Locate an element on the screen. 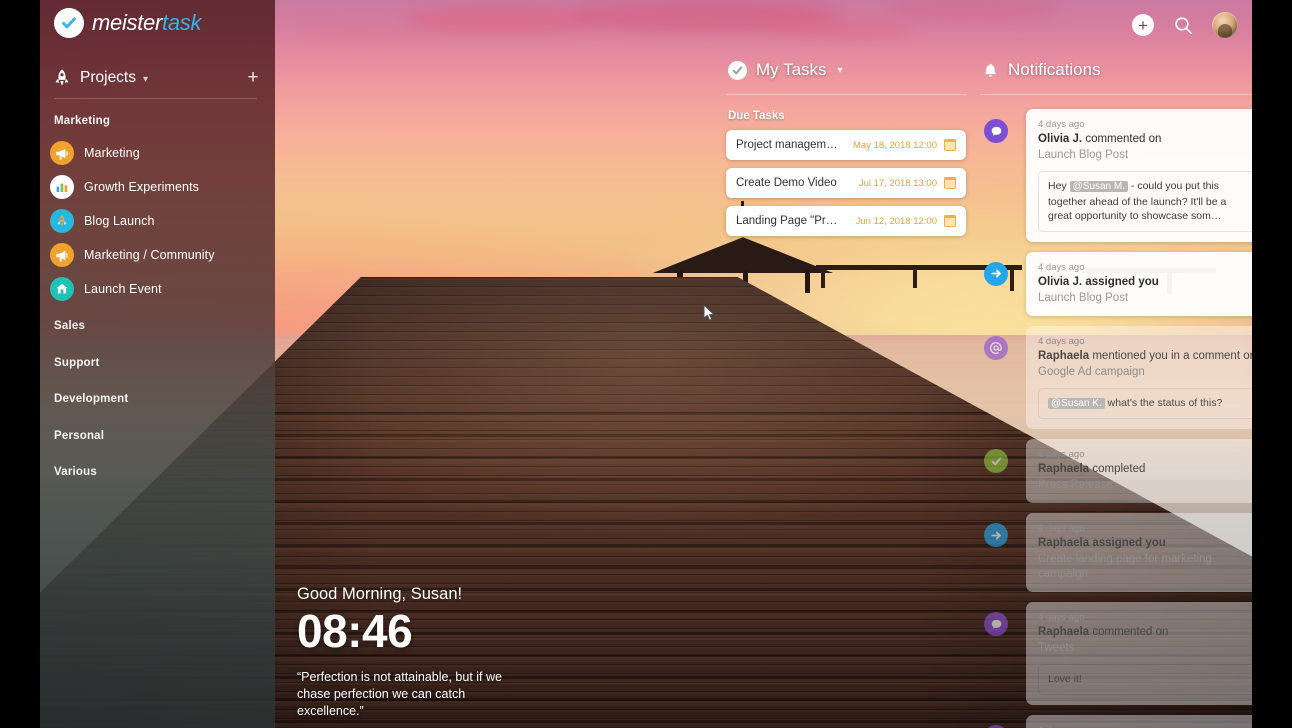 The image size is (1292, 728). arrow-right-icon is located at coordinates (996, 273).